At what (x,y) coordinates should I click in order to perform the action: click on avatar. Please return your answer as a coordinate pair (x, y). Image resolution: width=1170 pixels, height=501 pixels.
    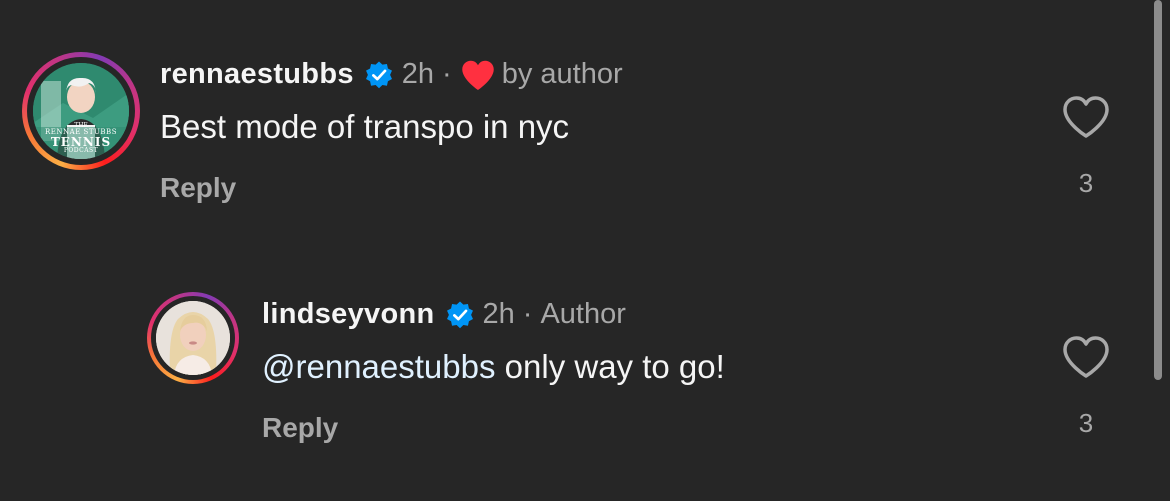
    Looking at the image, I should click on (193, 338).